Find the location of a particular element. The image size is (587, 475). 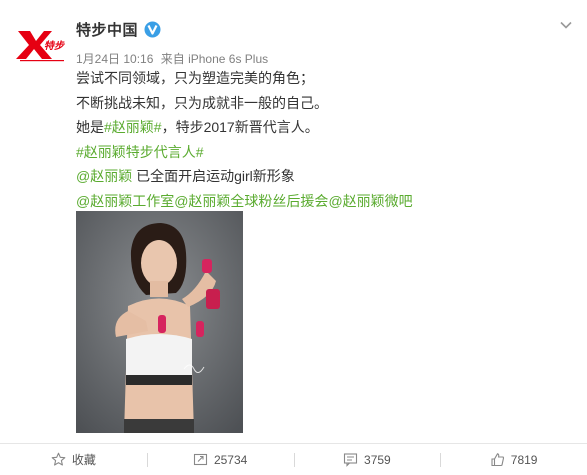

chevron-down-icon is located at coordinates (566, 25).